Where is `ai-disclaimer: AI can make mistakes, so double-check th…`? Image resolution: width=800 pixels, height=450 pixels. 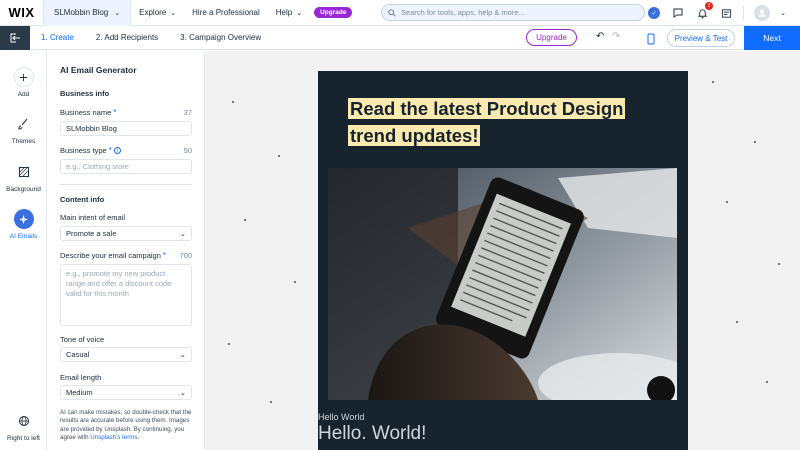
ai-disclaimer: AI can make mistakes, so double-check th… is located at coordinates (126, 425).